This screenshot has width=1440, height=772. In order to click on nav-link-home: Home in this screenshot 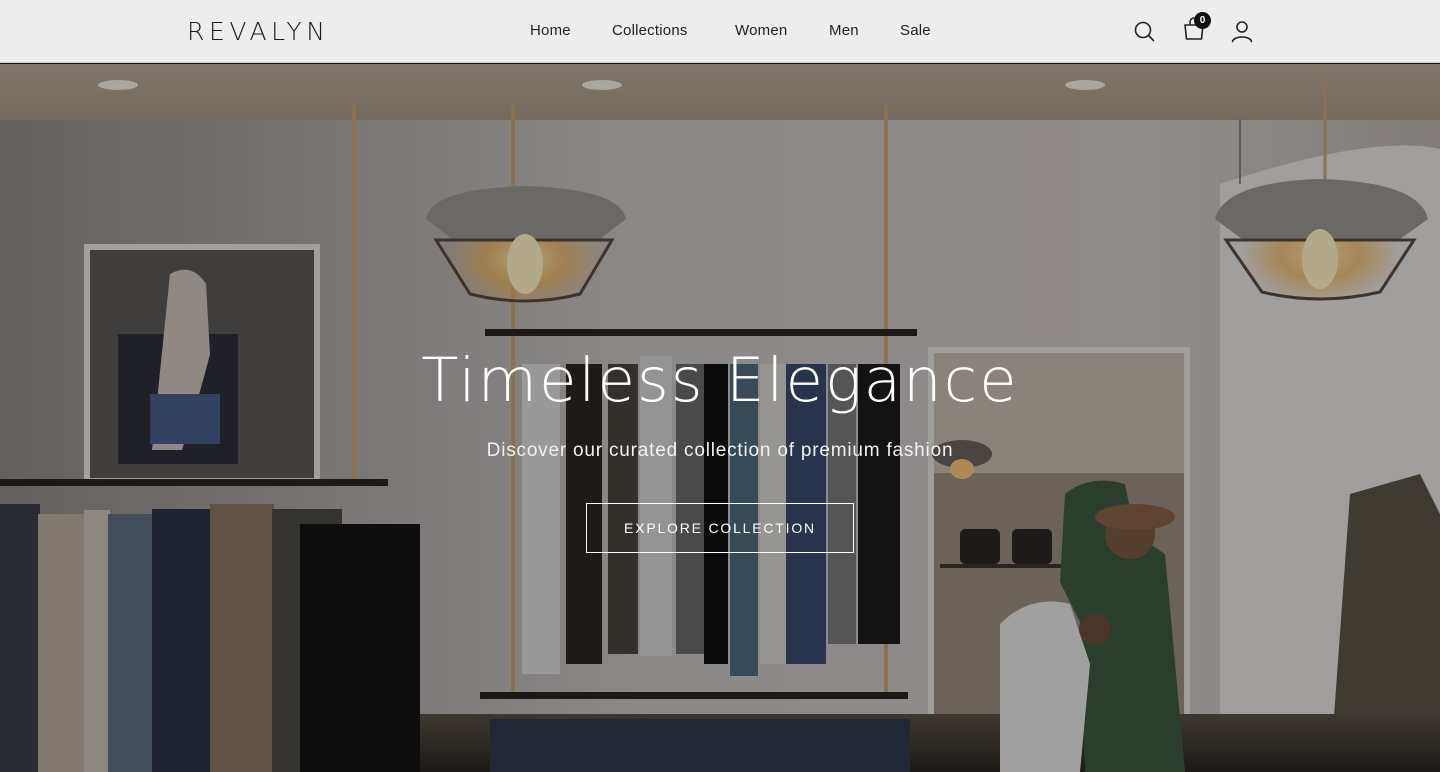, I will do `click(550, 31)`.